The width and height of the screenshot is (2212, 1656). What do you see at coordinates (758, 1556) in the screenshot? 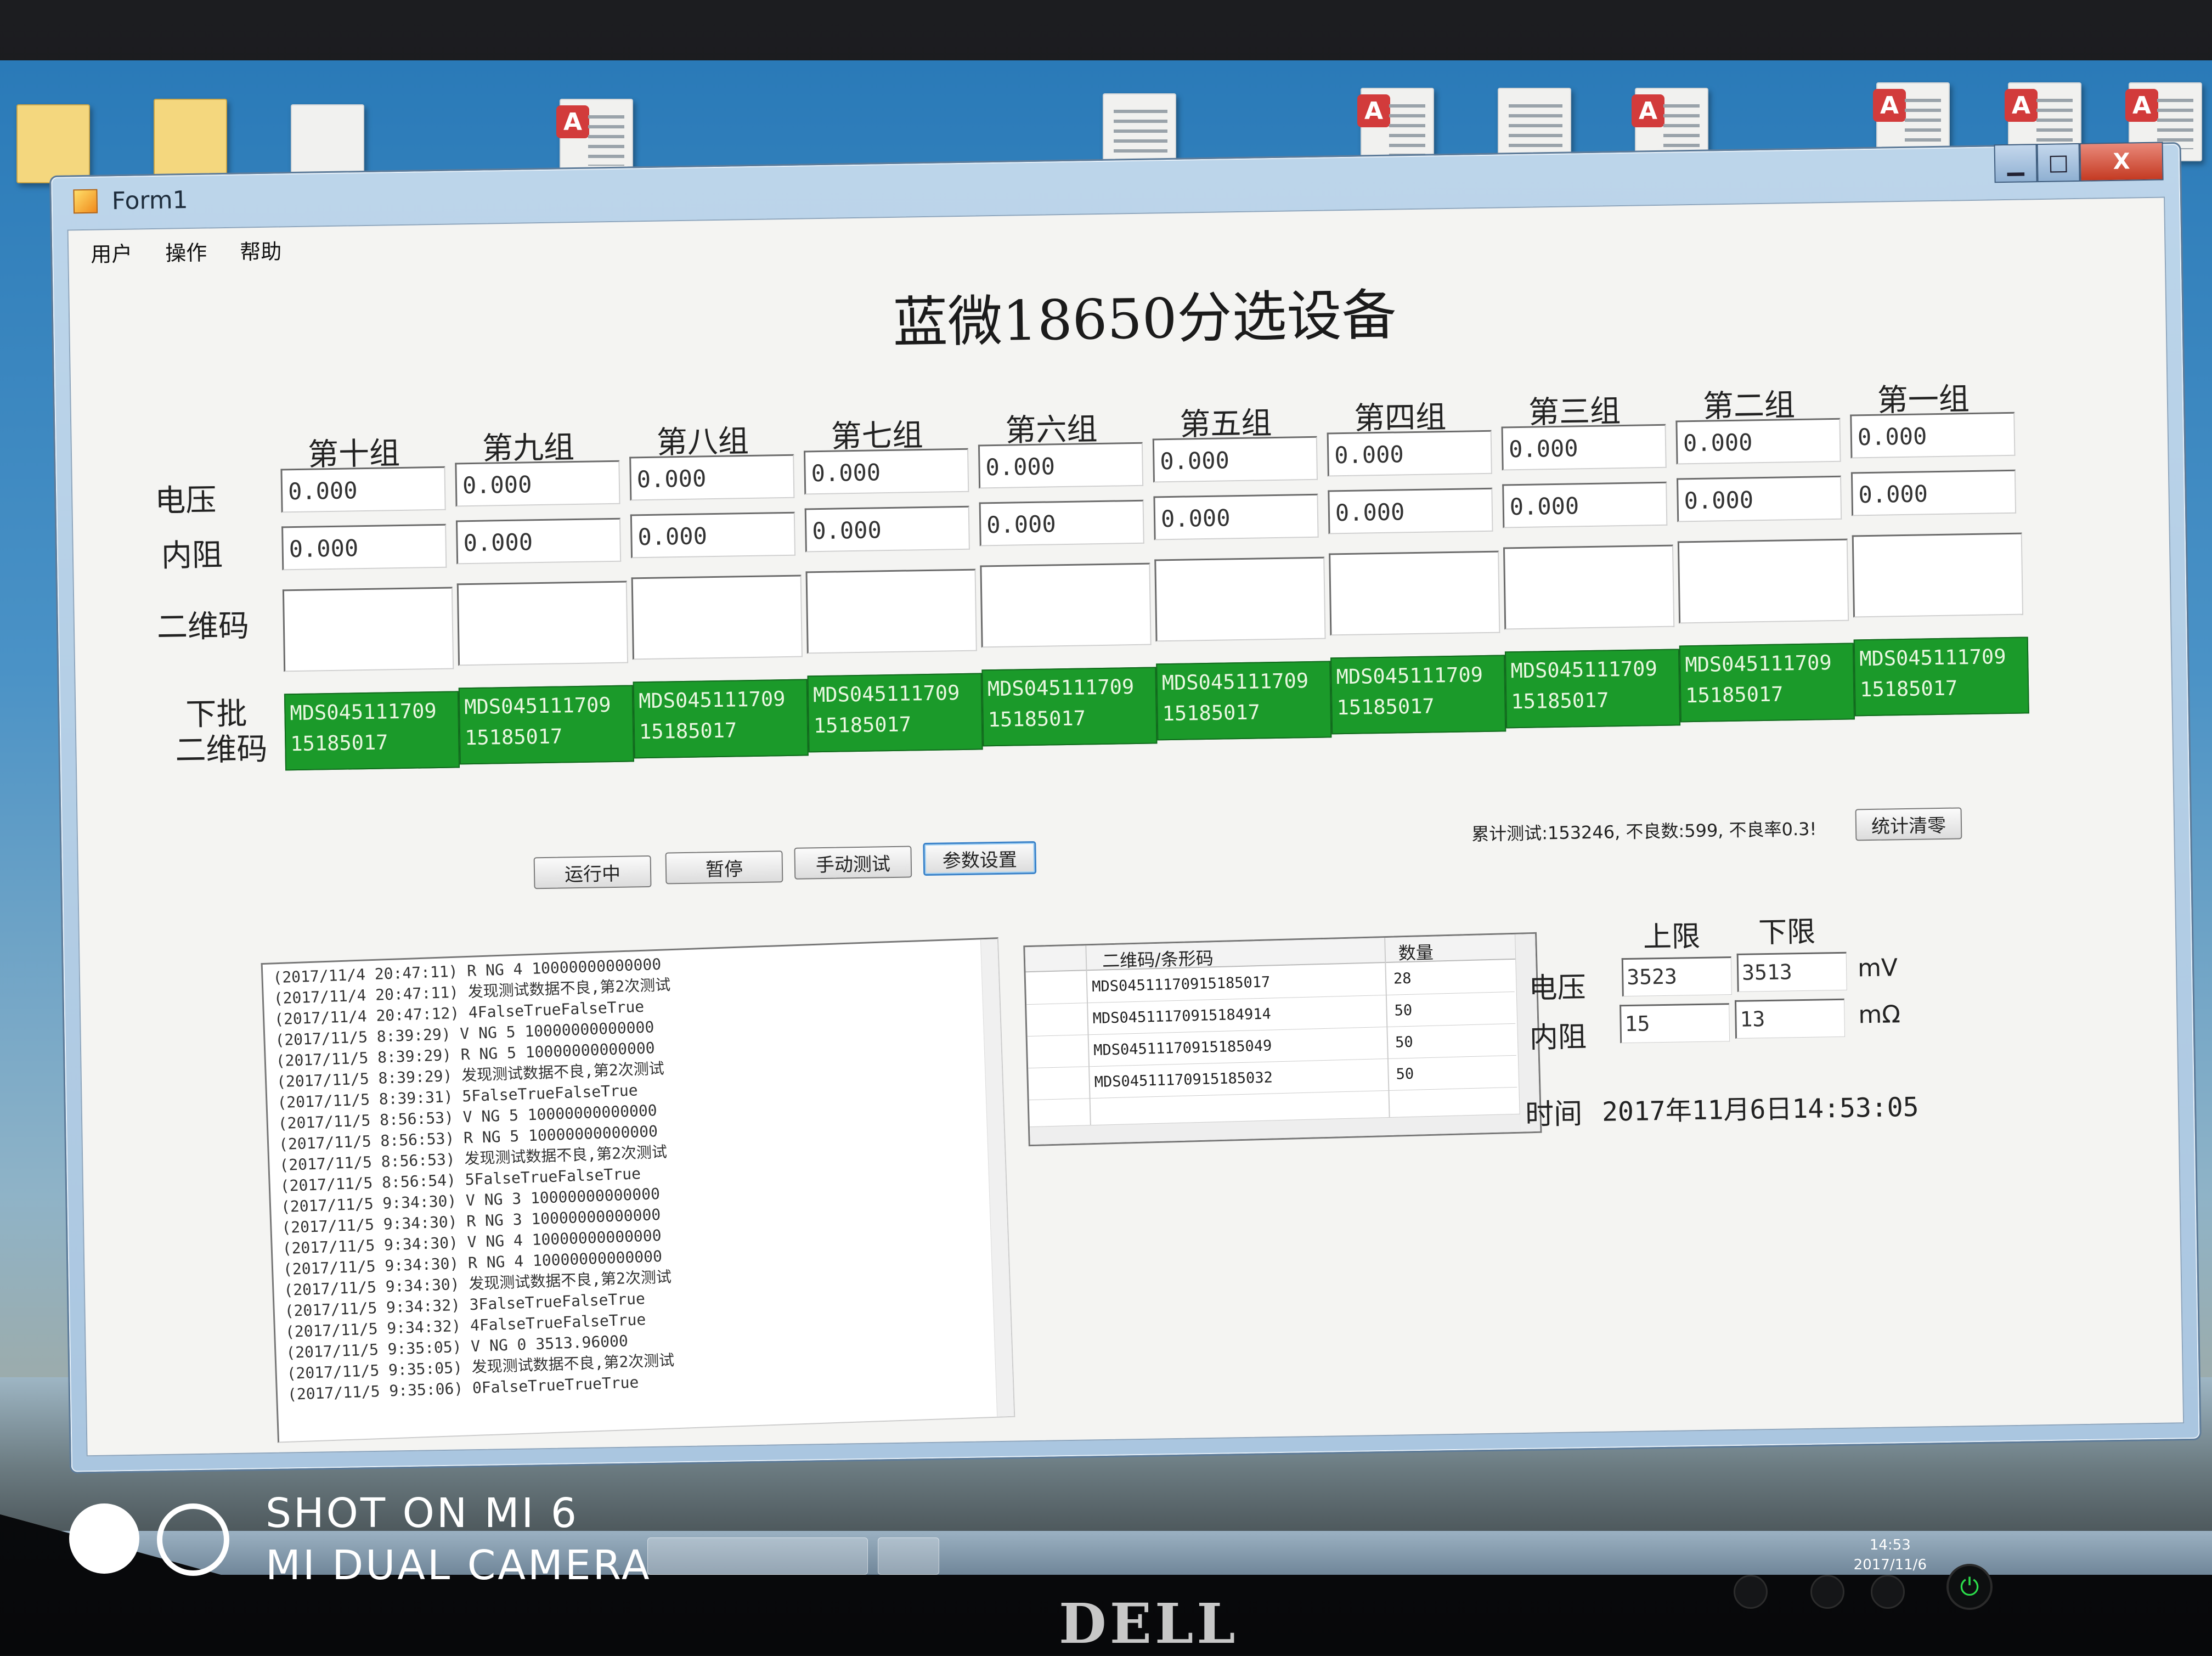
I see `taskbar-item-explorer` at bounding box center [758, 1556].